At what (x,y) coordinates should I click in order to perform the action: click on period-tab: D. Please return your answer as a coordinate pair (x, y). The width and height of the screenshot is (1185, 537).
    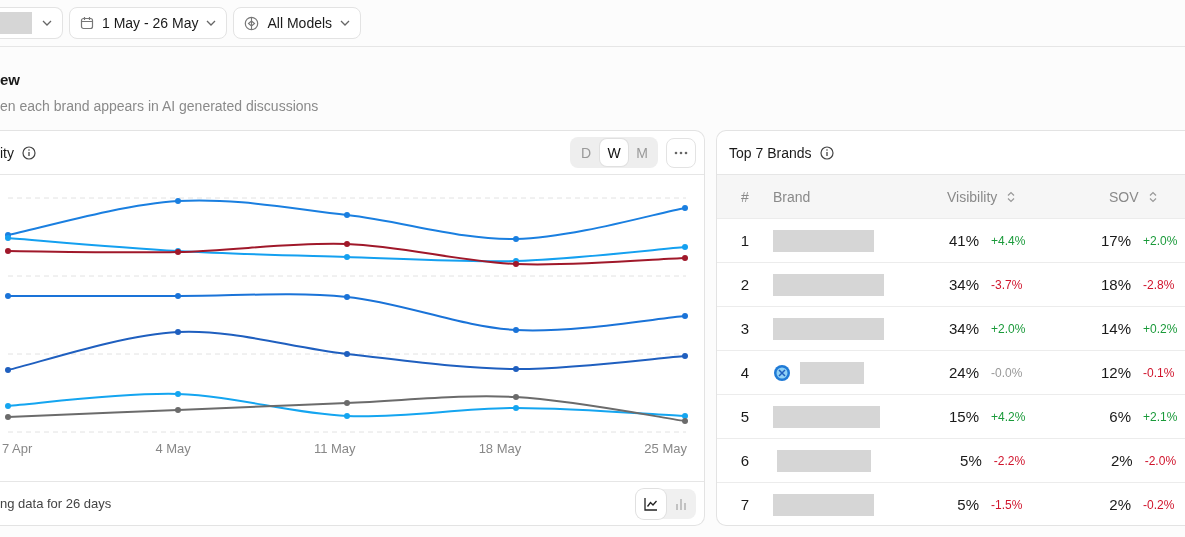
    Looking at the image, I should click on (586, 152).